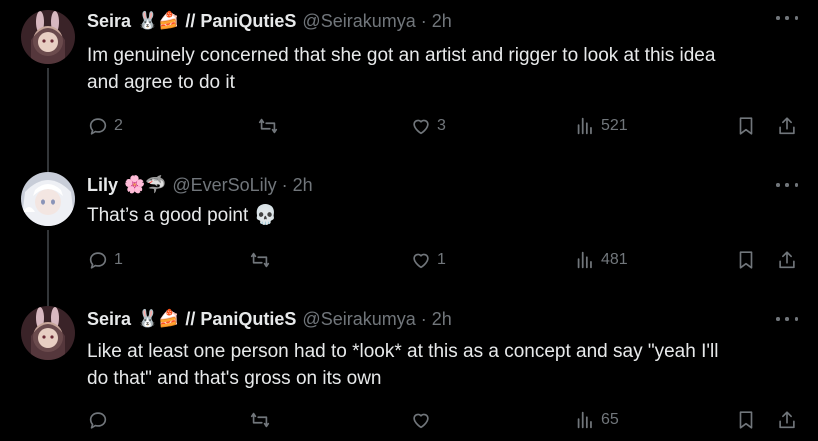 Image resolution: width=818 pixels, height=441 pixels. I want to click on like-button: 1, so click(428, 260).